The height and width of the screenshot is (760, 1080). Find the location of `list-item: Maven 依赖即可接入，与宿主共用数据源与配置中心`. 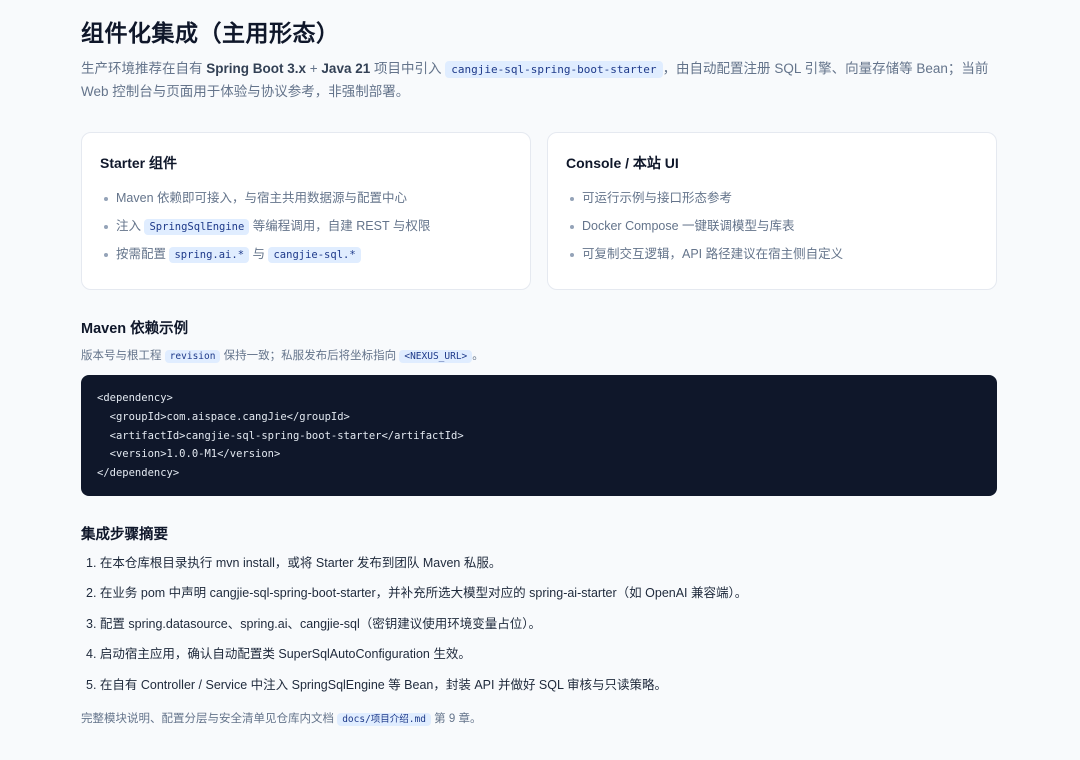

list-item: Maven 依赖即可接入，与宿主共用数据源与配置中心 is located at coordinates (306, 201).